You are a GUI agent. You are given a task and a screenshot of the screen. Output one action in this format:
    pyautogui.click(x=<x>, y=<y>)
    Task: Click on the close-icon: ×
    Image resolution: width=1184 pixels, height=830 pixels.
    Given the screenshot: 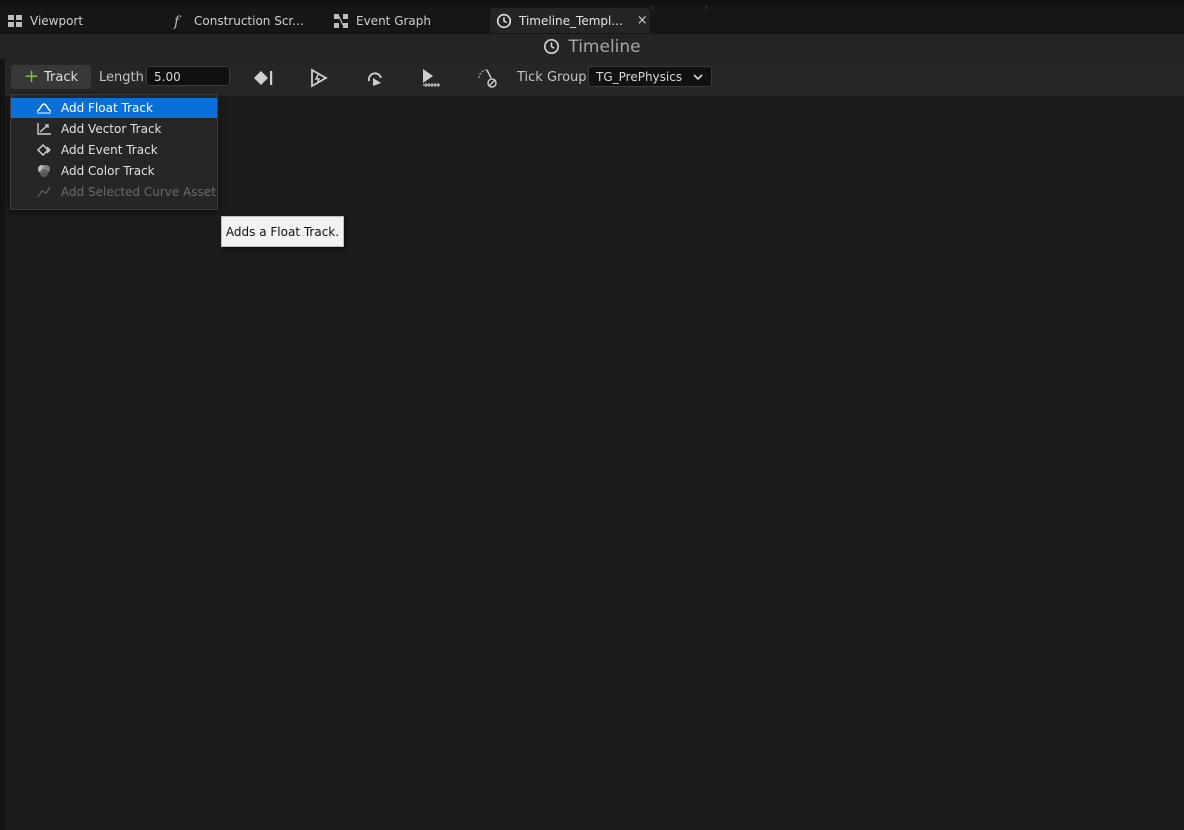 What is the action you would take?
    pyautogui.click(x=642, y=20)
    